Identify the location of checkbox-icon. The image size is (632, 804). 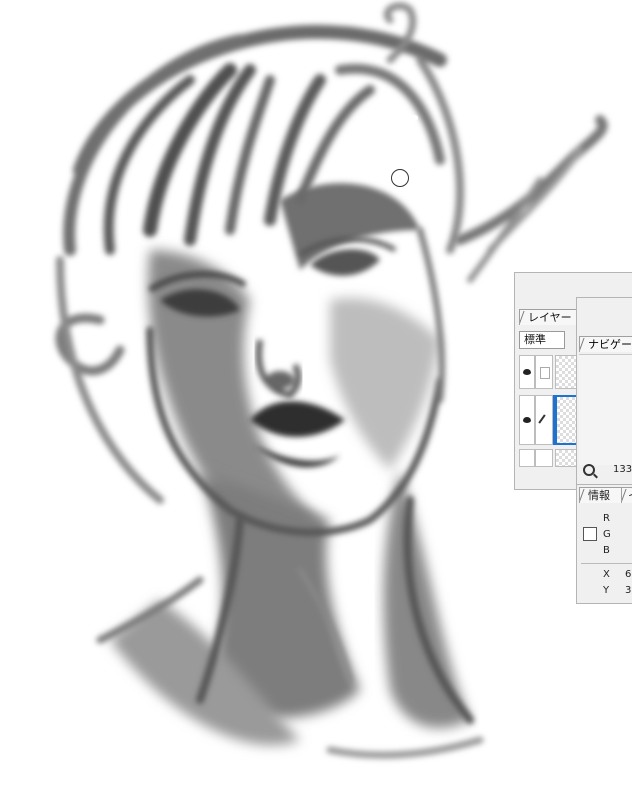
(545, 373).